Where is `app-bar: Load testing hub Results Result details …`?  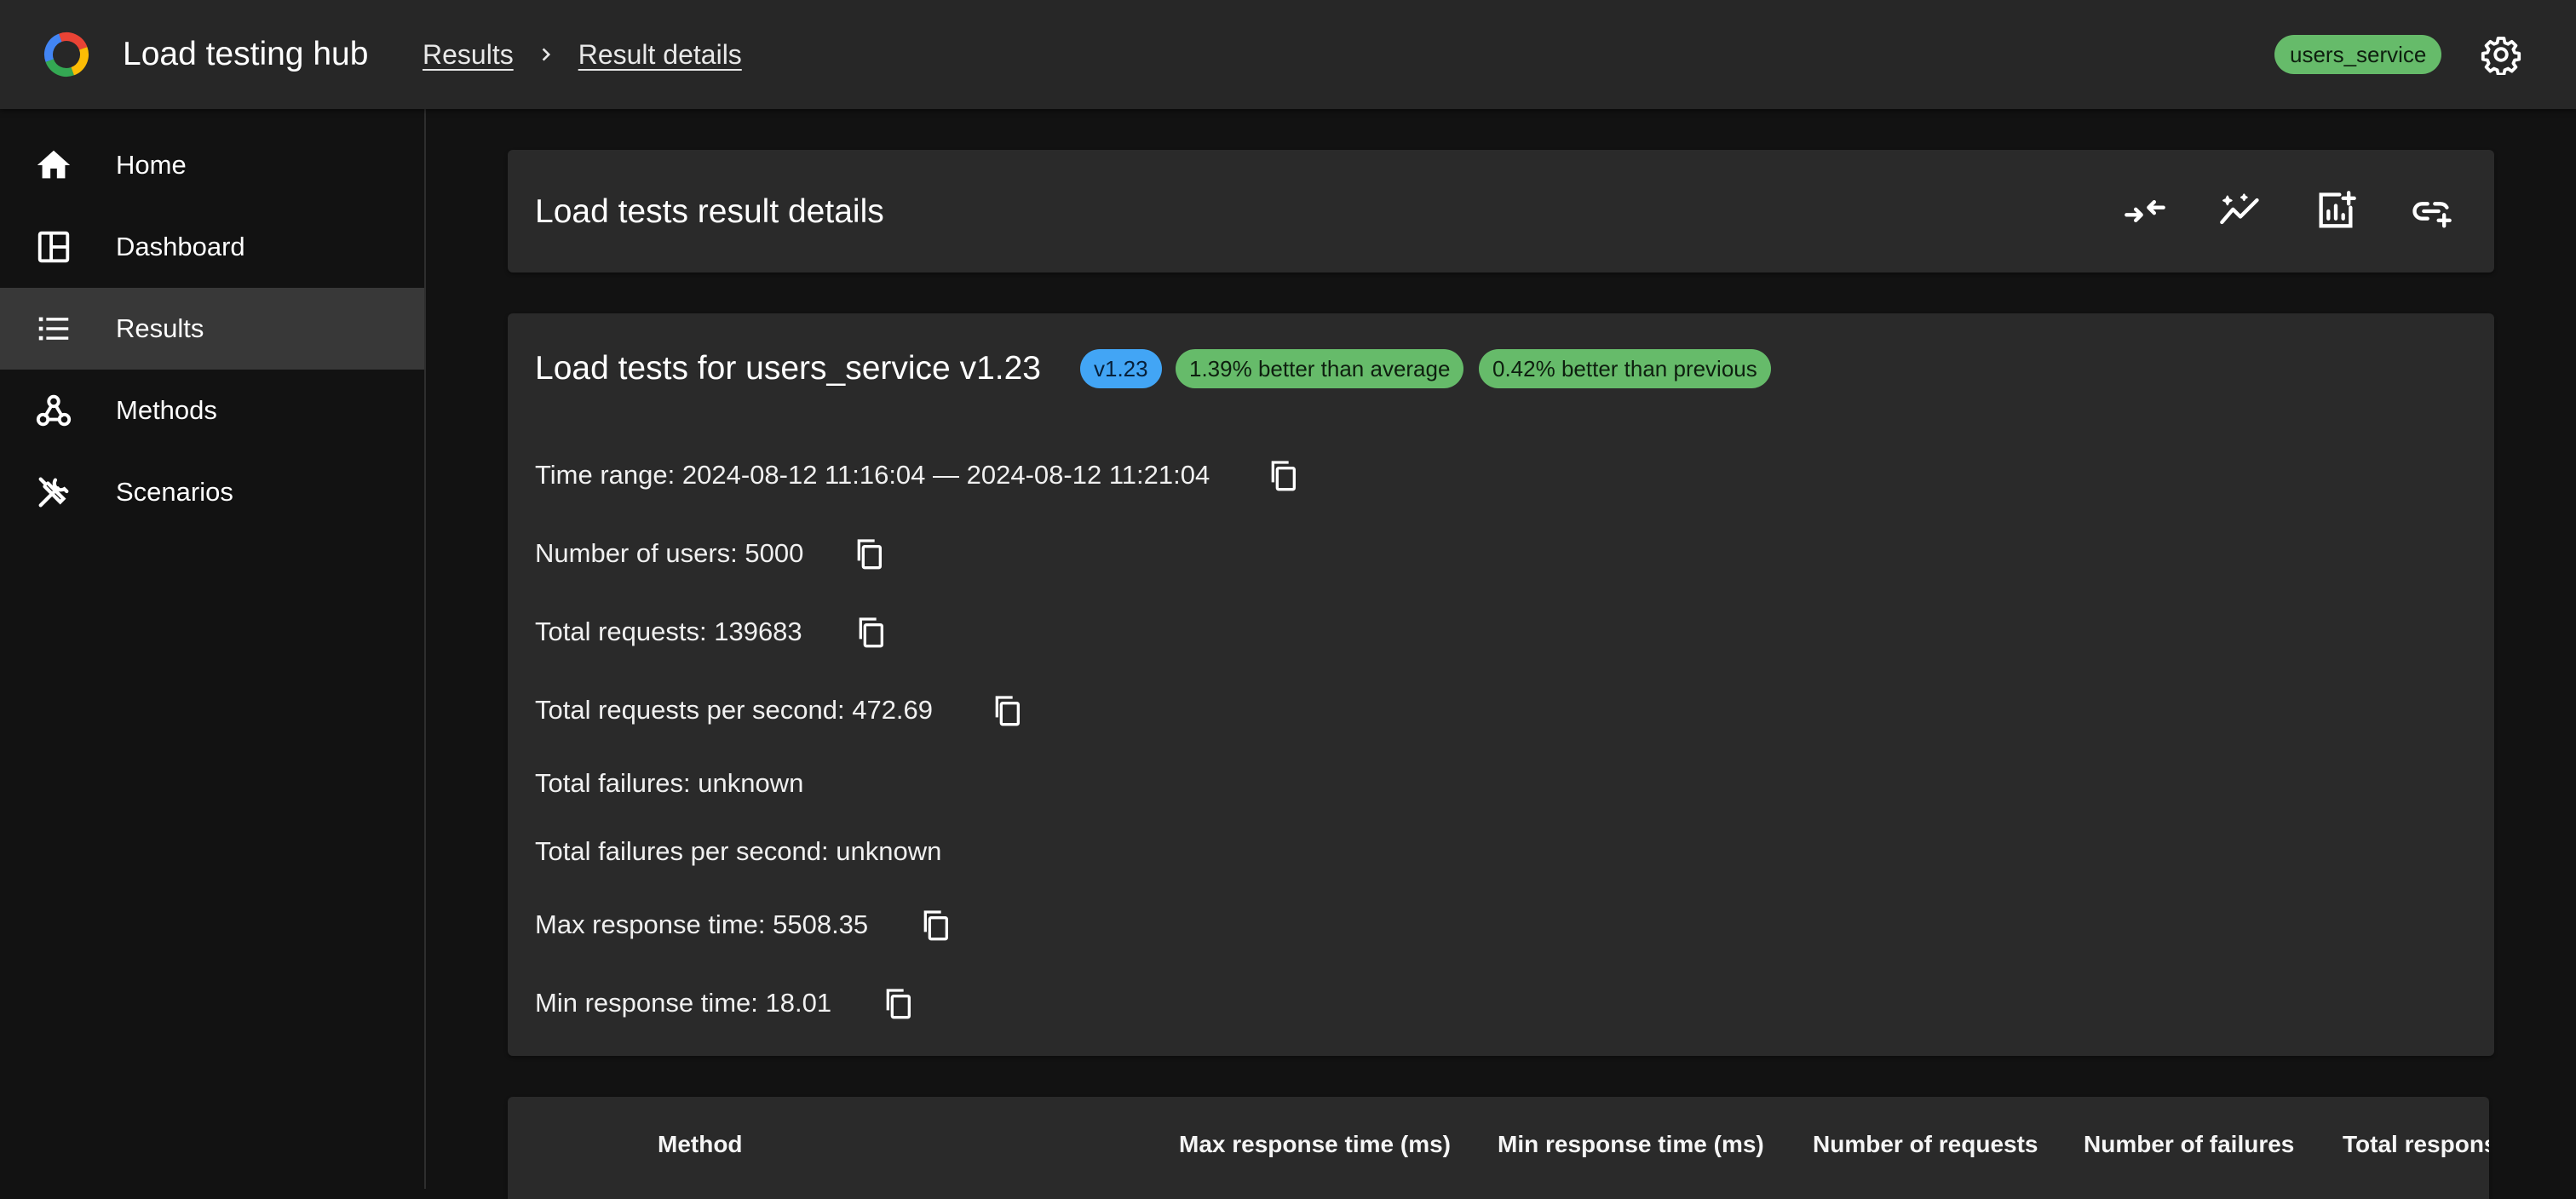
app-bar: Load testing hub Results Result details … is located at coordinates (1288, 54).